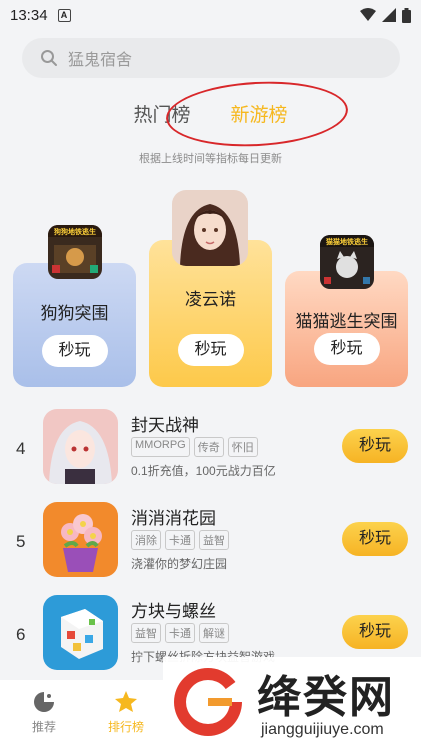 The image size is (421, 748). What do you see at coordinates (346, 321) in the screenshot?
I see `podium-name: 猫猫逃生突围` at bounding box center [346, 321].